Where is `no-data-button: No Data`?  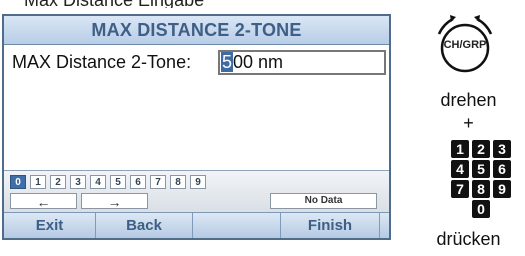
no-data-button: No Data is located at coordinates (323, 201).